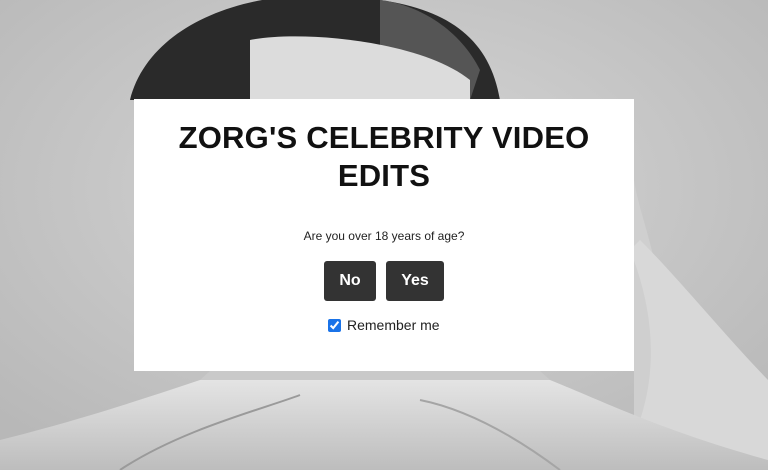 This screenshot has width=768, height=470. I want to click on yes-button: Yes, so click(415, 281).